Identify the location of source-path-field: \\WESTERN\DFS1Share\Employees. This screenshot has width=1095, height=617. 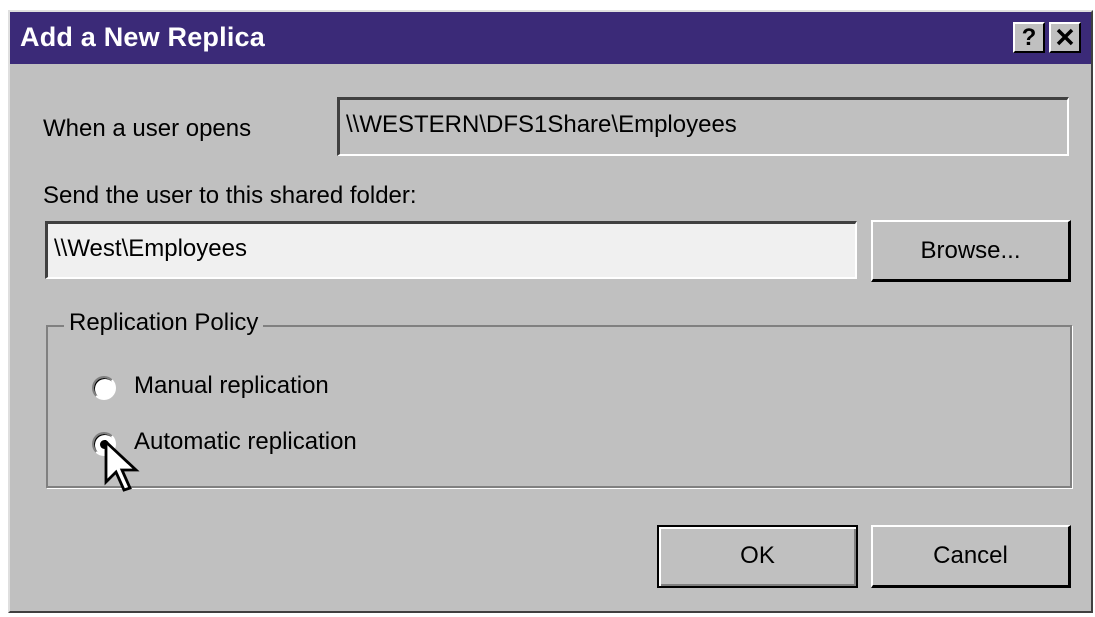
(703, 126).